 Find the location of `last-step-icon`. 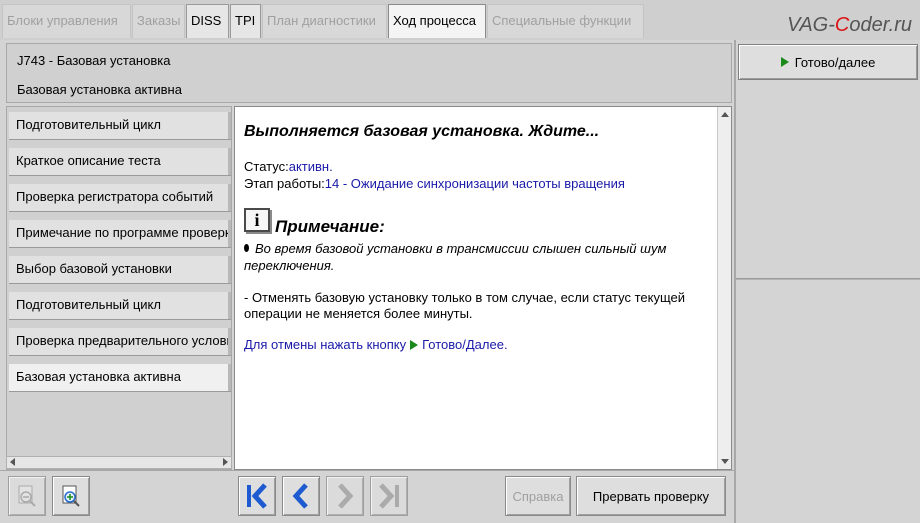

last-step-icon is located at coordinates (389, 496).